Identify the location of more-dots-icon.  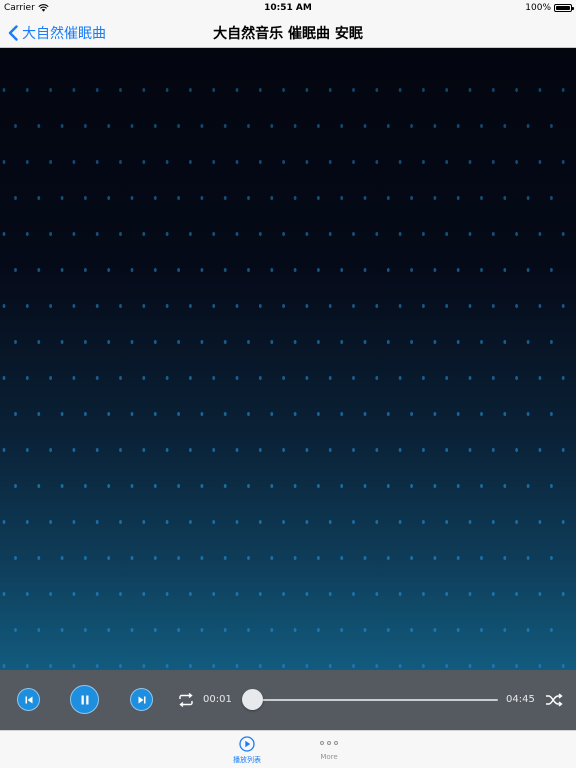
(329, 743).